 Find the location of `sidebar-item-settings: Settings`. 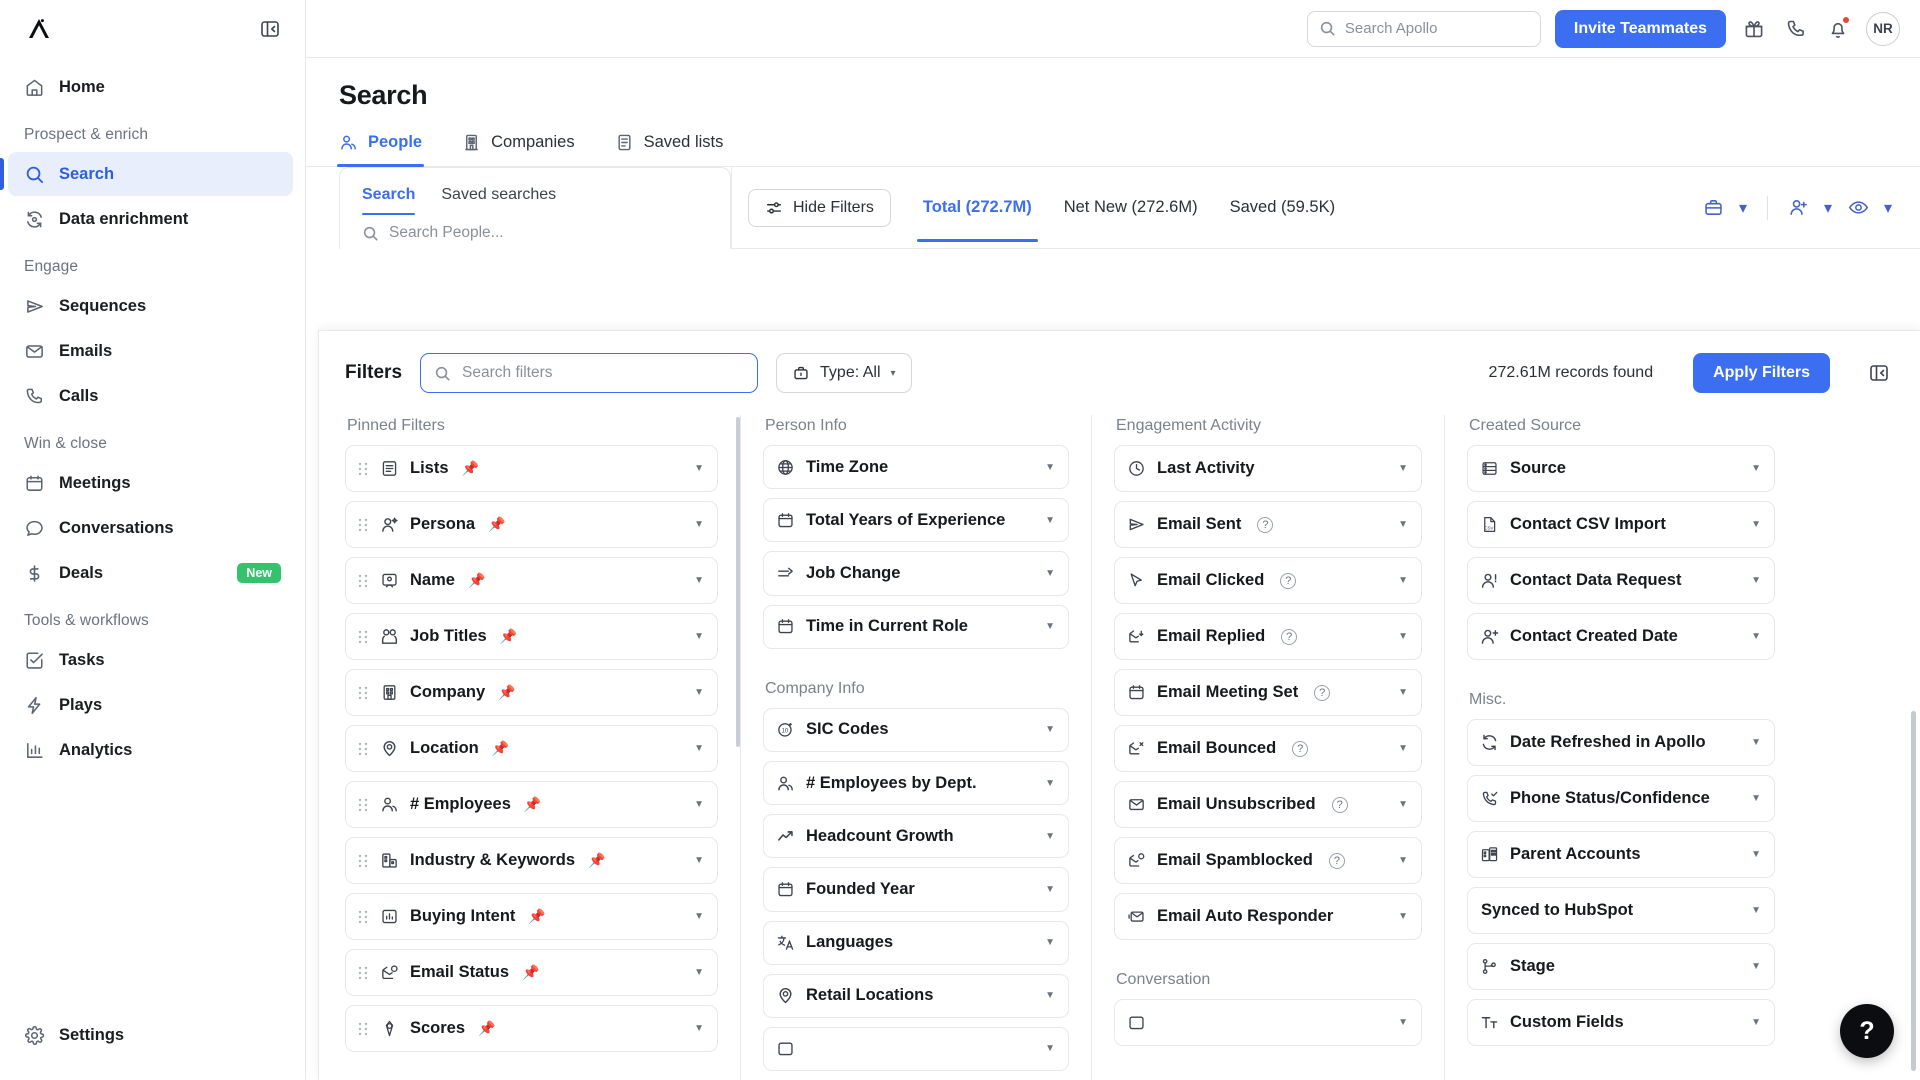

sidebar-item-settings: Settings is located at coordinates (150, 1035).